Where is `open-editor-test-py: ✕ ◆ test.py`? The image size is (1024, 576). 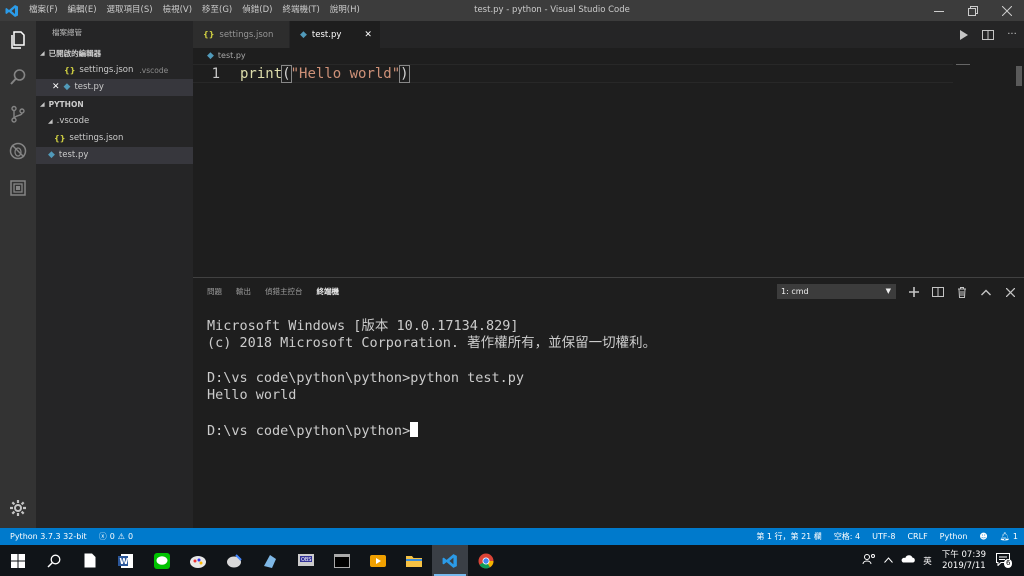 open-editor-test-py: ✕ ◆ test.py is located at coordinates (114, 87).